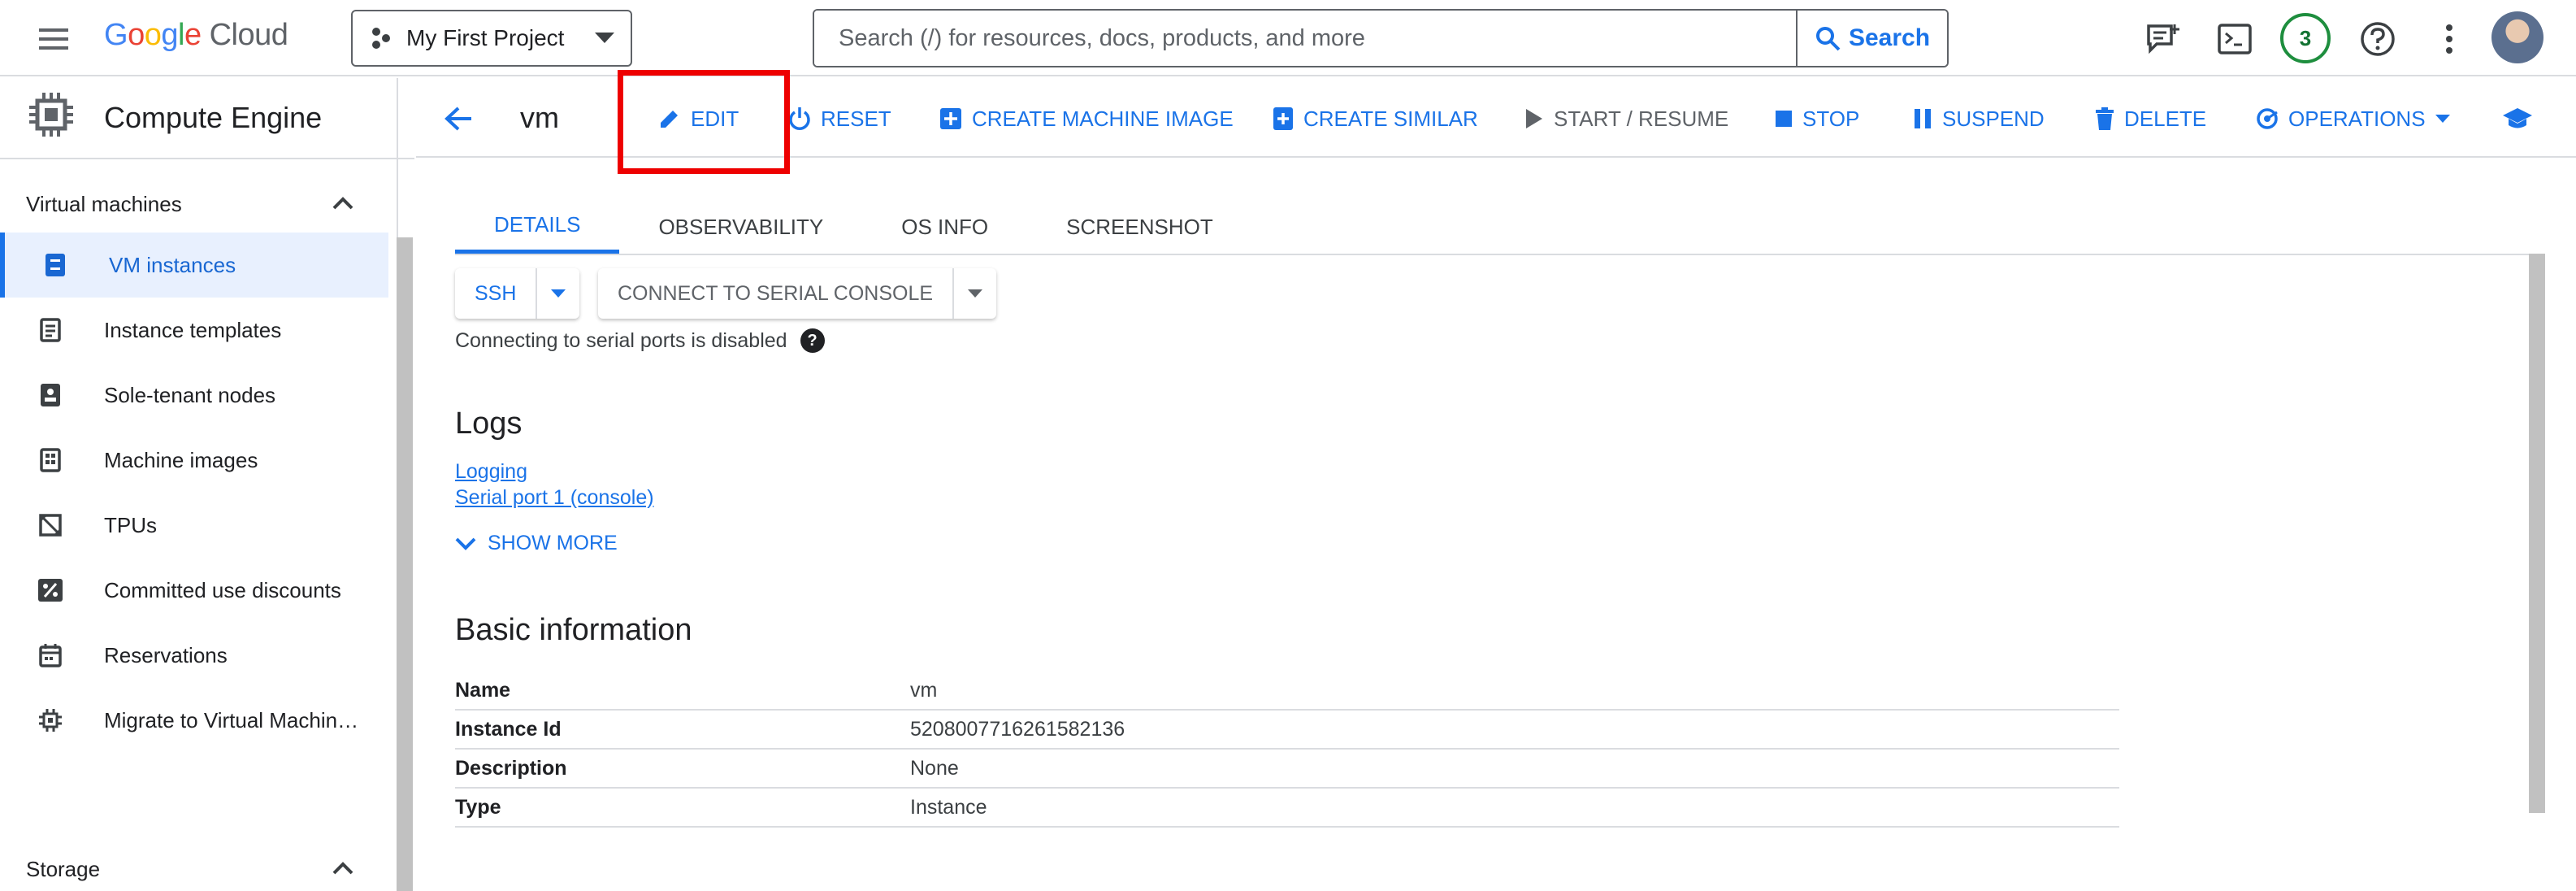 The height and width of the screenshot is (891, 2576). I want to click on project-icon, so click(381, 38).